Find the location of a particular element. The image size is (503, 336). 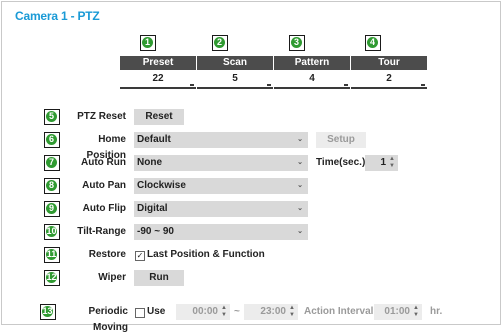

callout-1: 1 is located at coordinates (148, 43).